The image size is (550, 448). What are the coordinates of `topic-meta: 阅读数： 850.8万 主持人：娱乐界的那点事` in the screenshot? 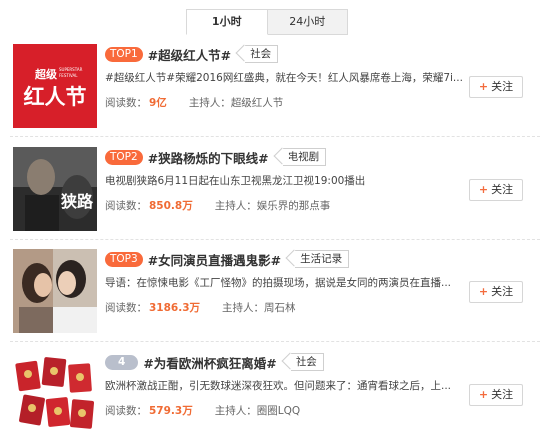 It's located at (217, 205).